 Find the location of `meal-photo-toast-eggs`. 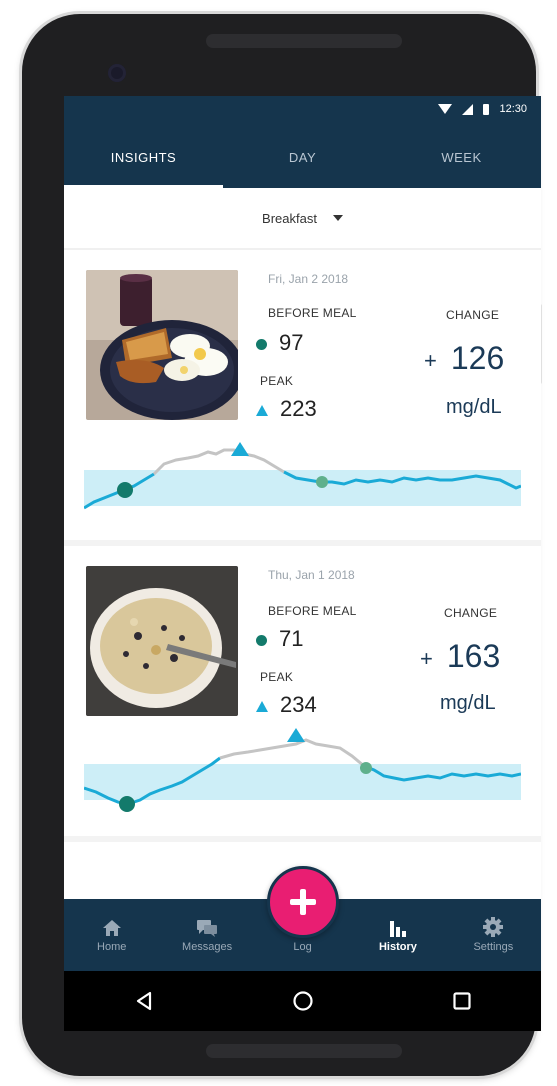

meal-photo-toast-eggs is located at coordinates (162, 345).